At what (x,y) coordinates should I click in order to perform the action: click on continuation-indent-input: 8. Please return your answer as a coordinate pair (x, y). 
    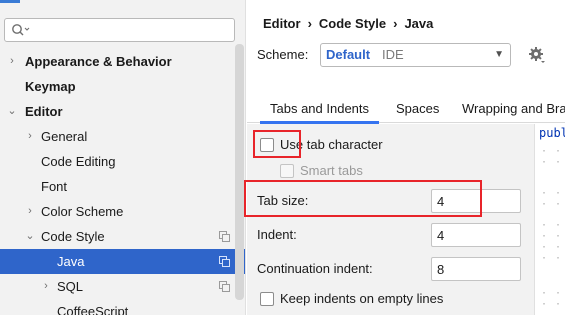
    Looking at the image, I should click on (476, 269).